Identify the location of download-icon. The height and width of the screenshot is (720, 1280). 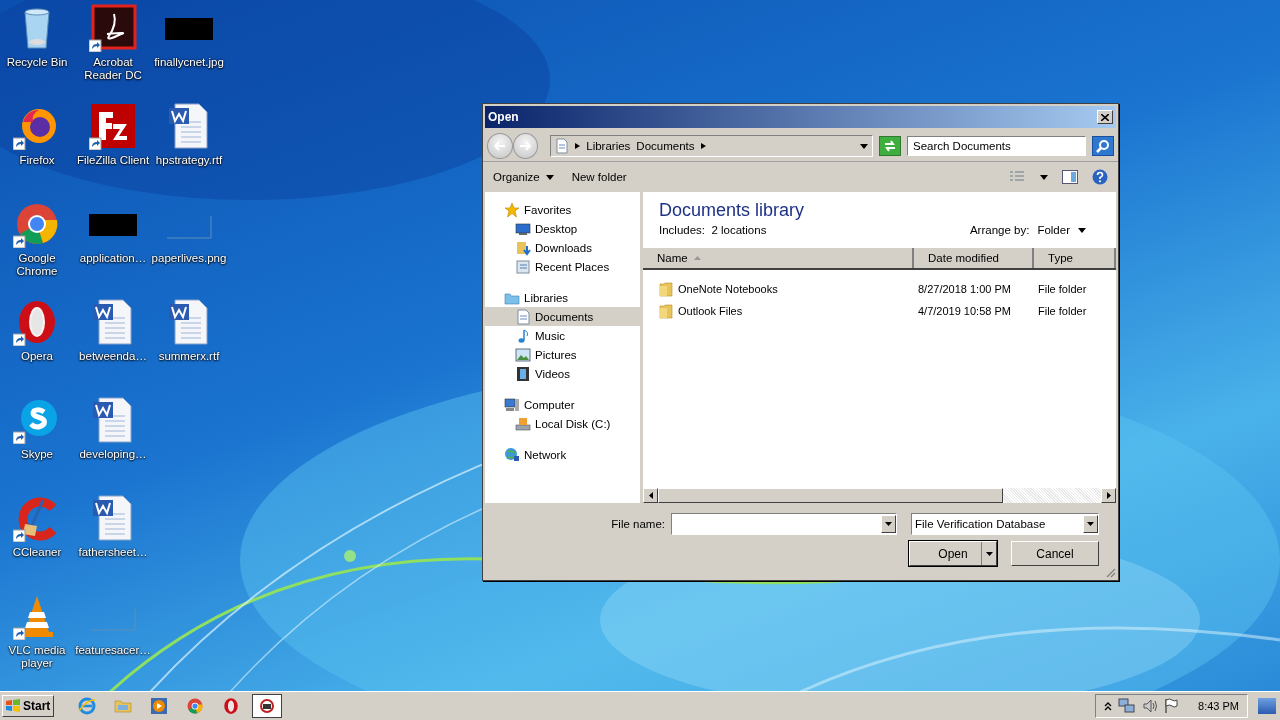
(523, 247).